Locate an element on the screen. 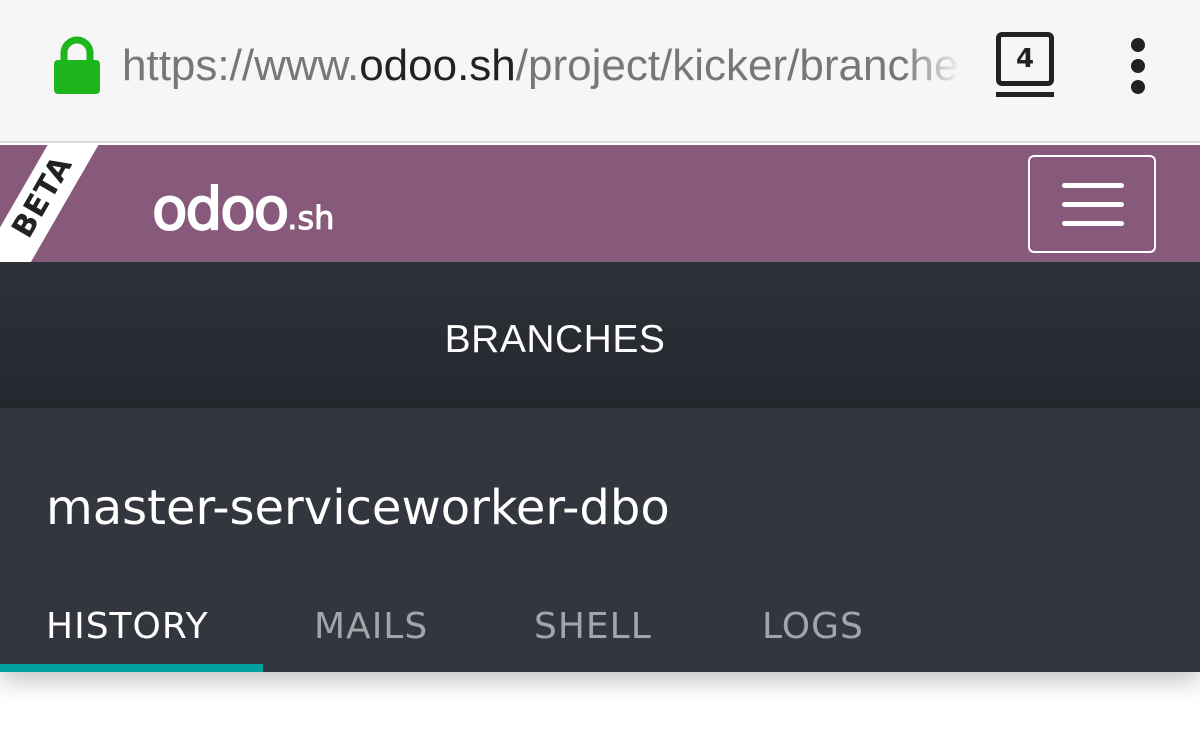 The height and width of the screenshot is (730, 1200). branches-link: BRANCHES is located at coordinates (555, 340).